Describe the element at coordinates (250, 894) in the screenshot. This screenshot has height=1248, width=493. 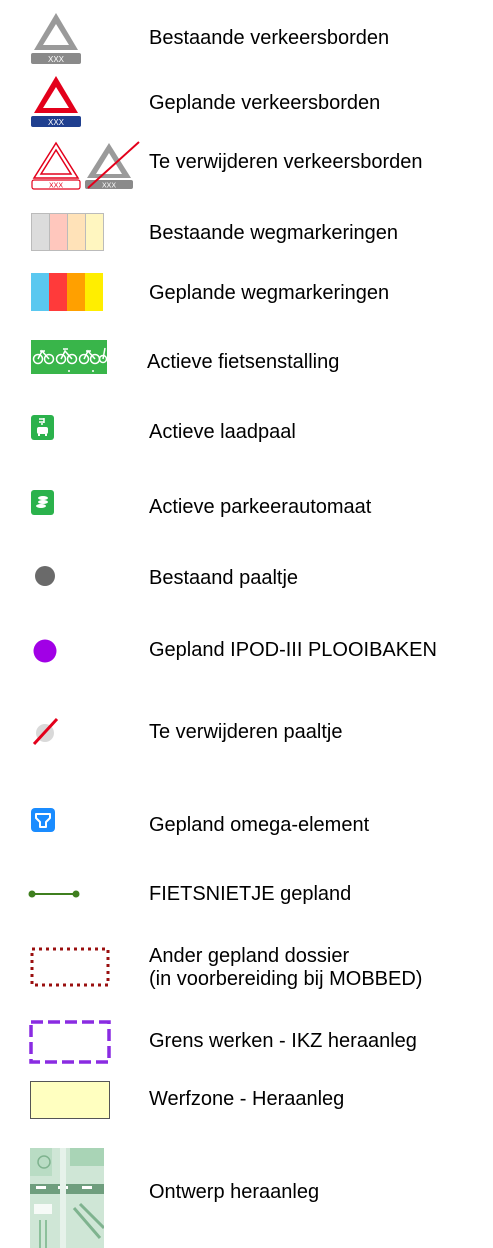
I see `legend-label: FIETSNIETJE gepland` at that location.